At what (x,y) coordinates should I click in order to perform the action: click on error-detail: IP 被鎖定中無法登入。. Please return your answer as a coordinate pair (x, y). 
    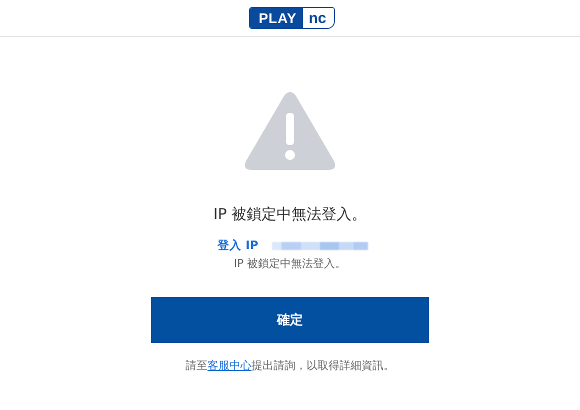
    Looking at the image, I should click on (290, 263).